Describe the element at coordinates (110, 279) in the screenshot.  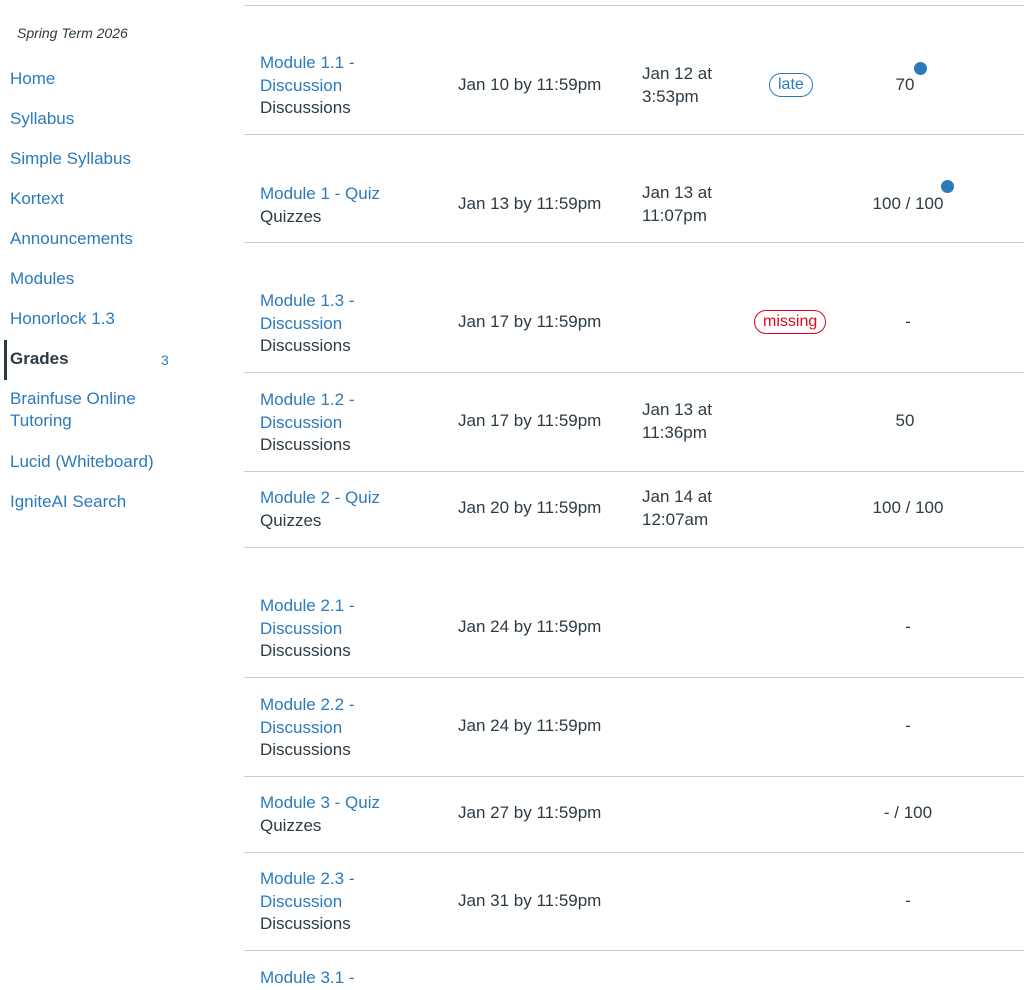
I see `nav-modules: Modules` at that location.